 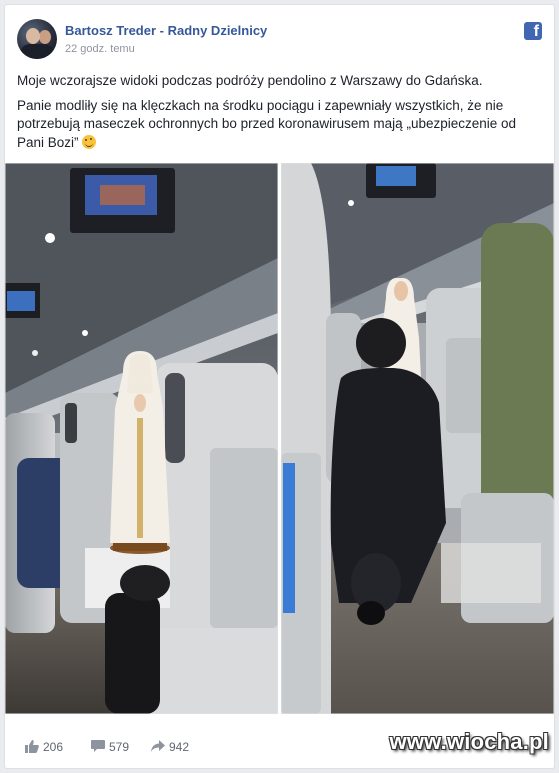 I want to click on author-name: Bartosz Treder - Radny Dzielnicy, so click(x=166, y=30).